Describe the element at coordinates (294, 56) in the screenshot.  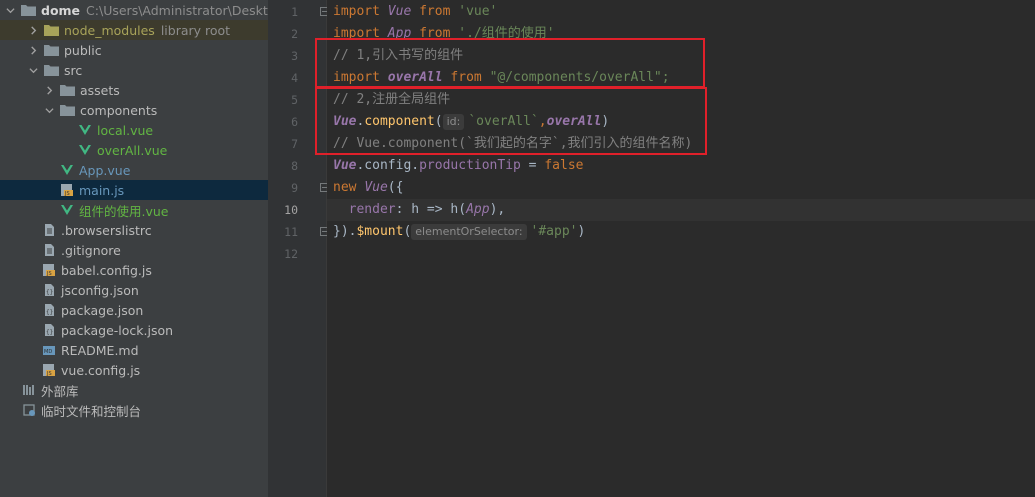
I see `line-number: 3` at that location.